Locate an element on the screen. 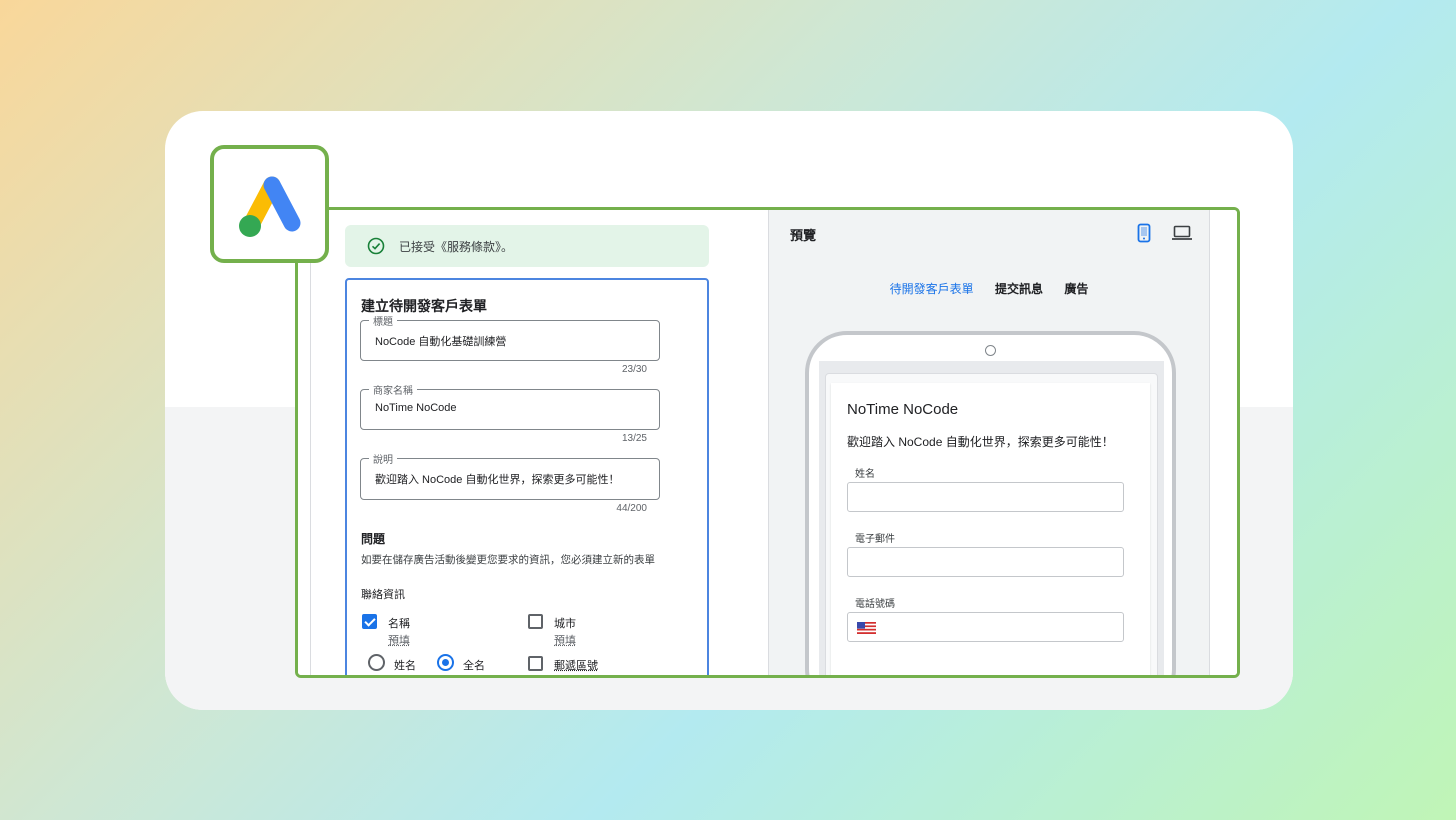  description-value: 歡迎踏入 NoCode 自動化世界，探索更多可能性！ is located at coordinates (497, 480).